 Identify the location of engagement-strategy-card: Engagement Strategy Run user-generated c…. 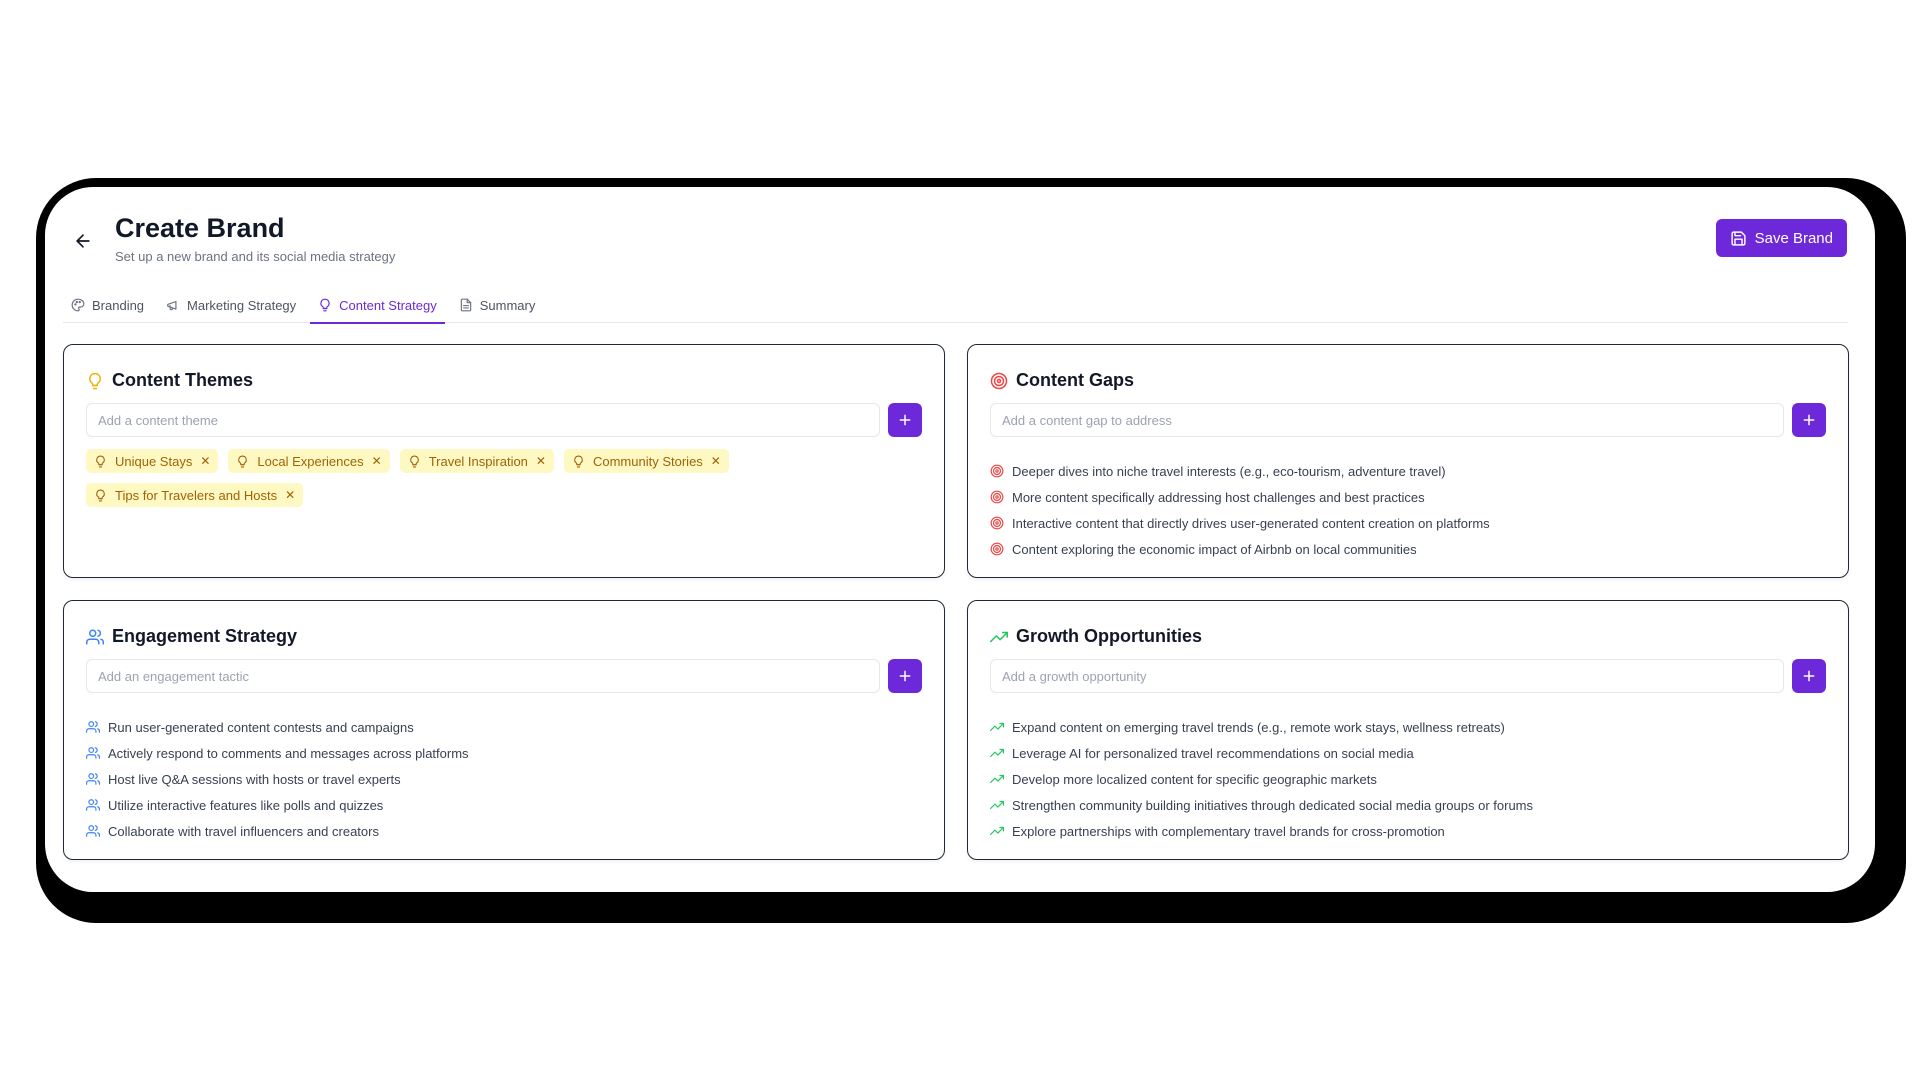
(504, 730).